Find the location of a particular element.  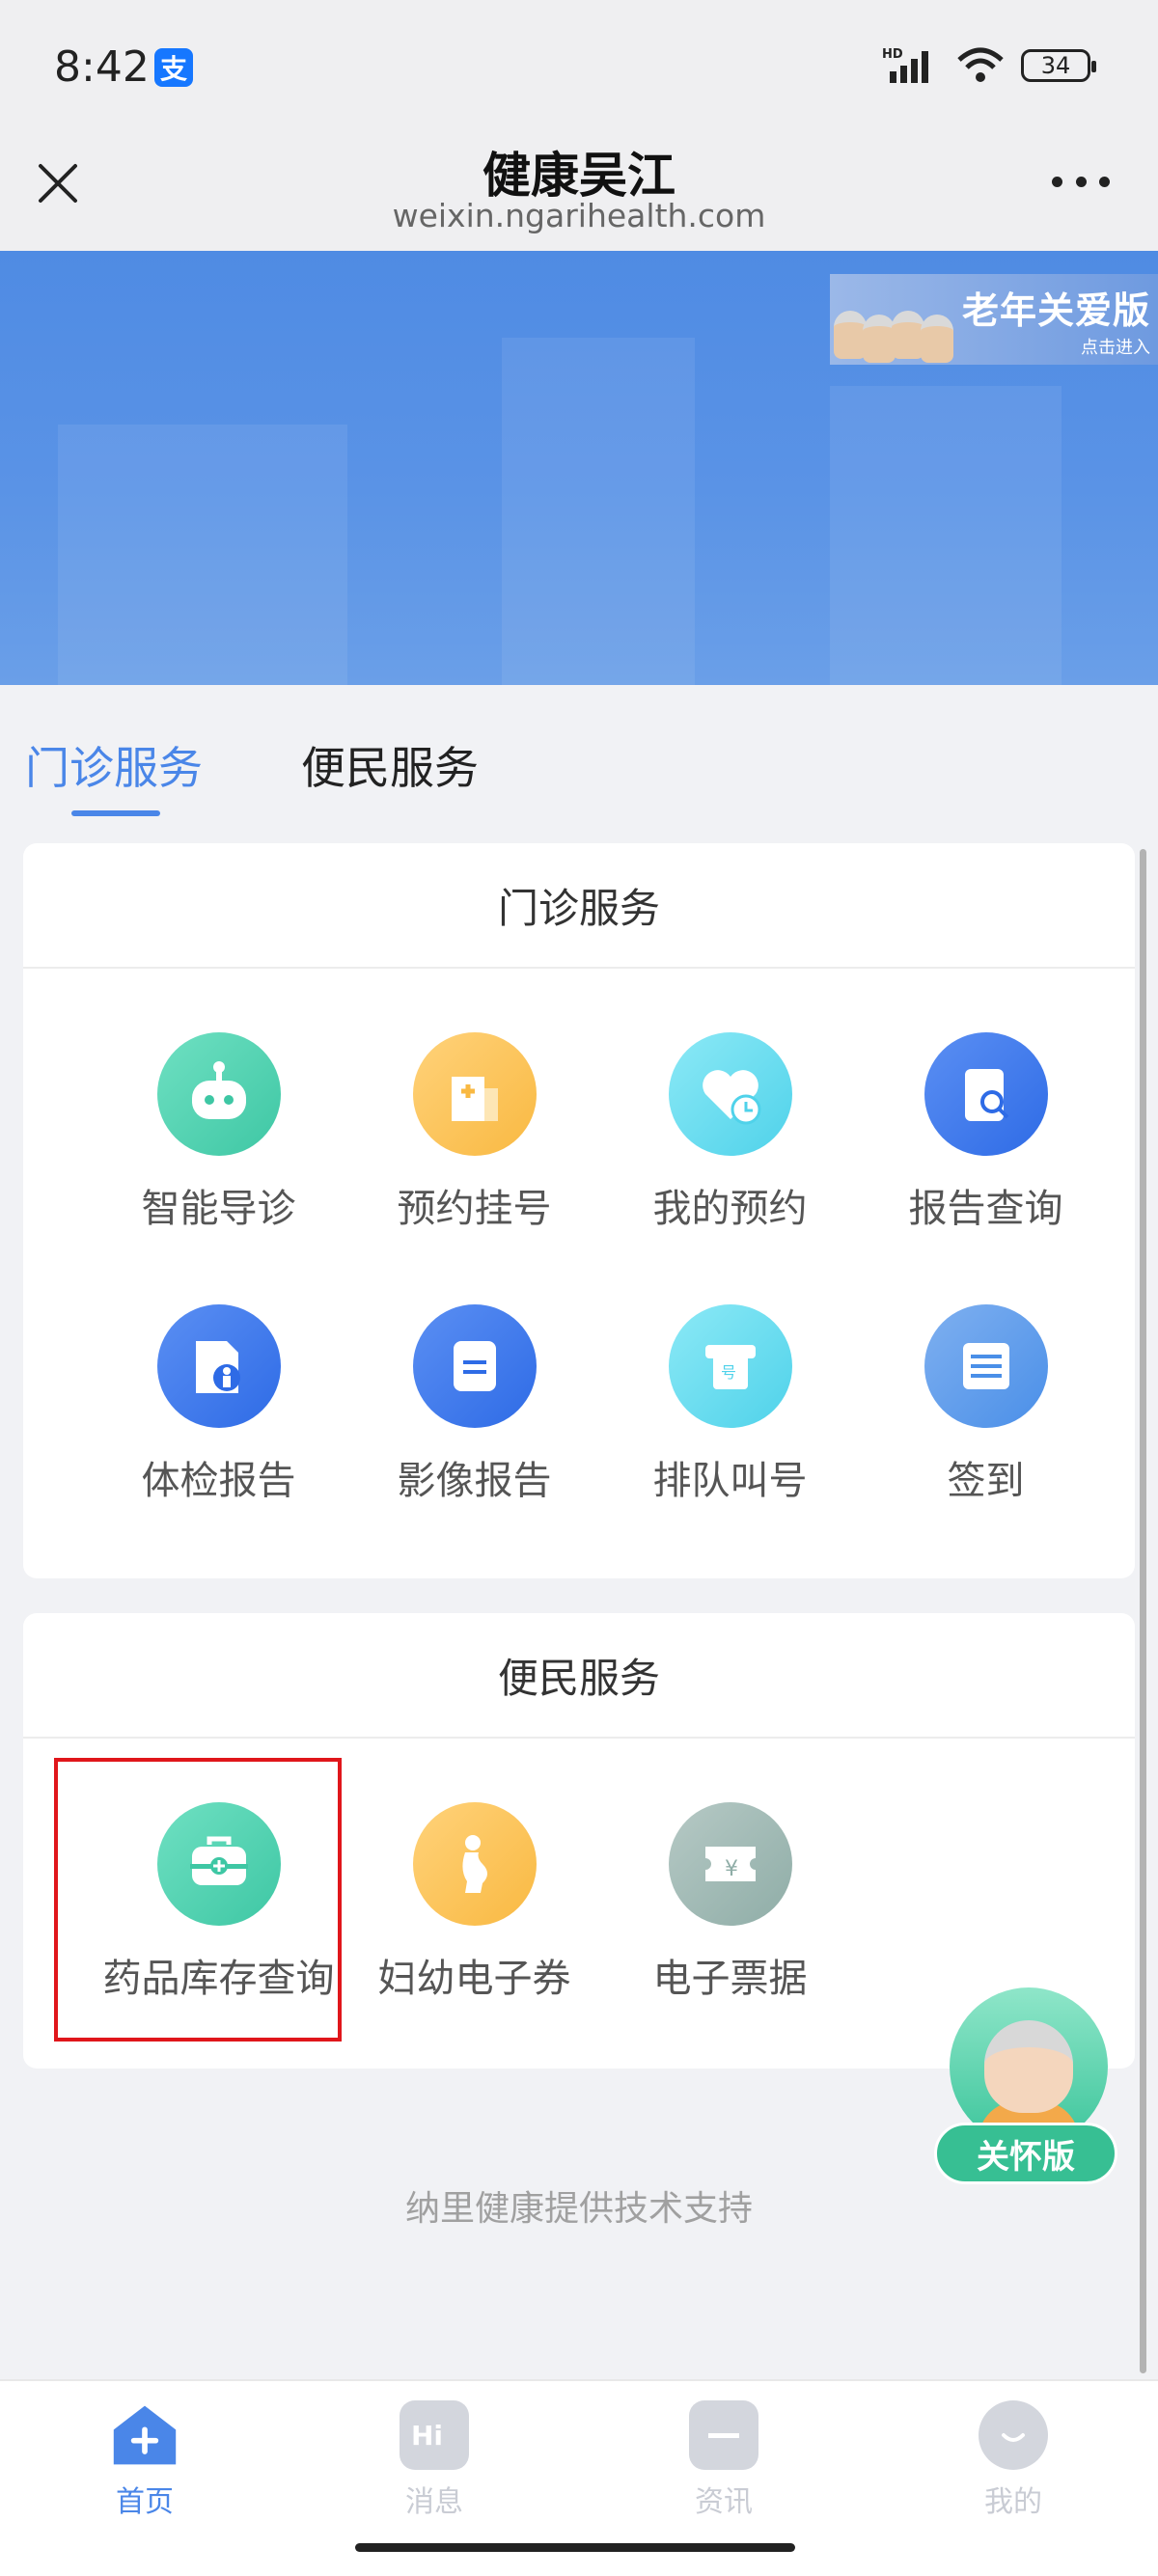

service-queue-number: 号 排队叫号 is located at coordinates (730, 1404).